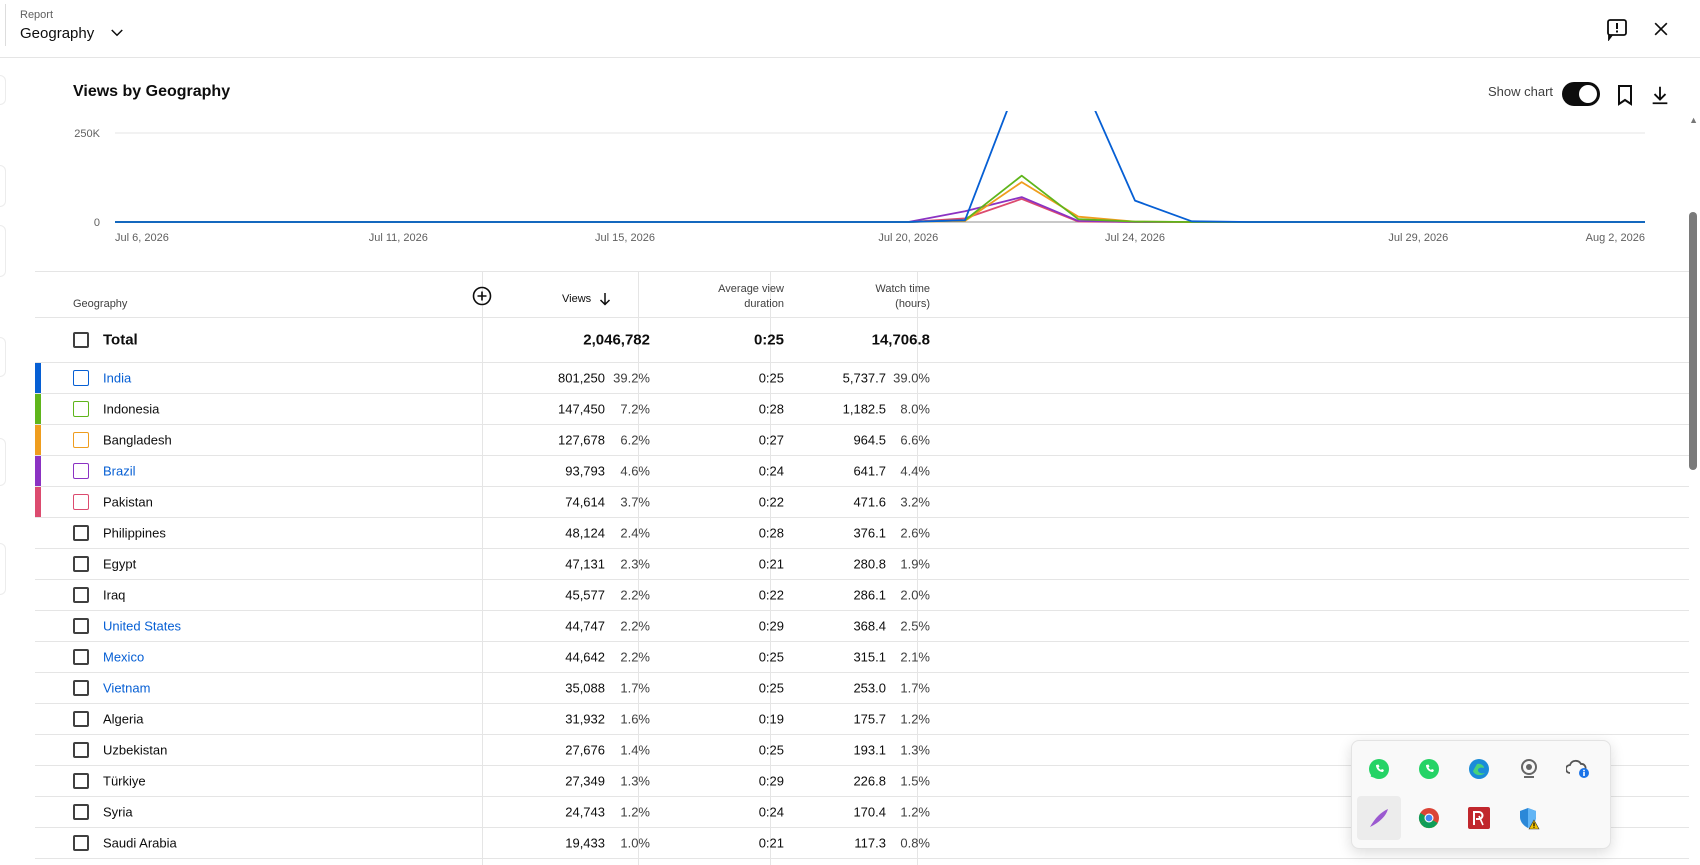  What do you see at coordinates (117, 33) in the screenshot?
I see `chevron-down-icon` at bounding box center [117, 33].